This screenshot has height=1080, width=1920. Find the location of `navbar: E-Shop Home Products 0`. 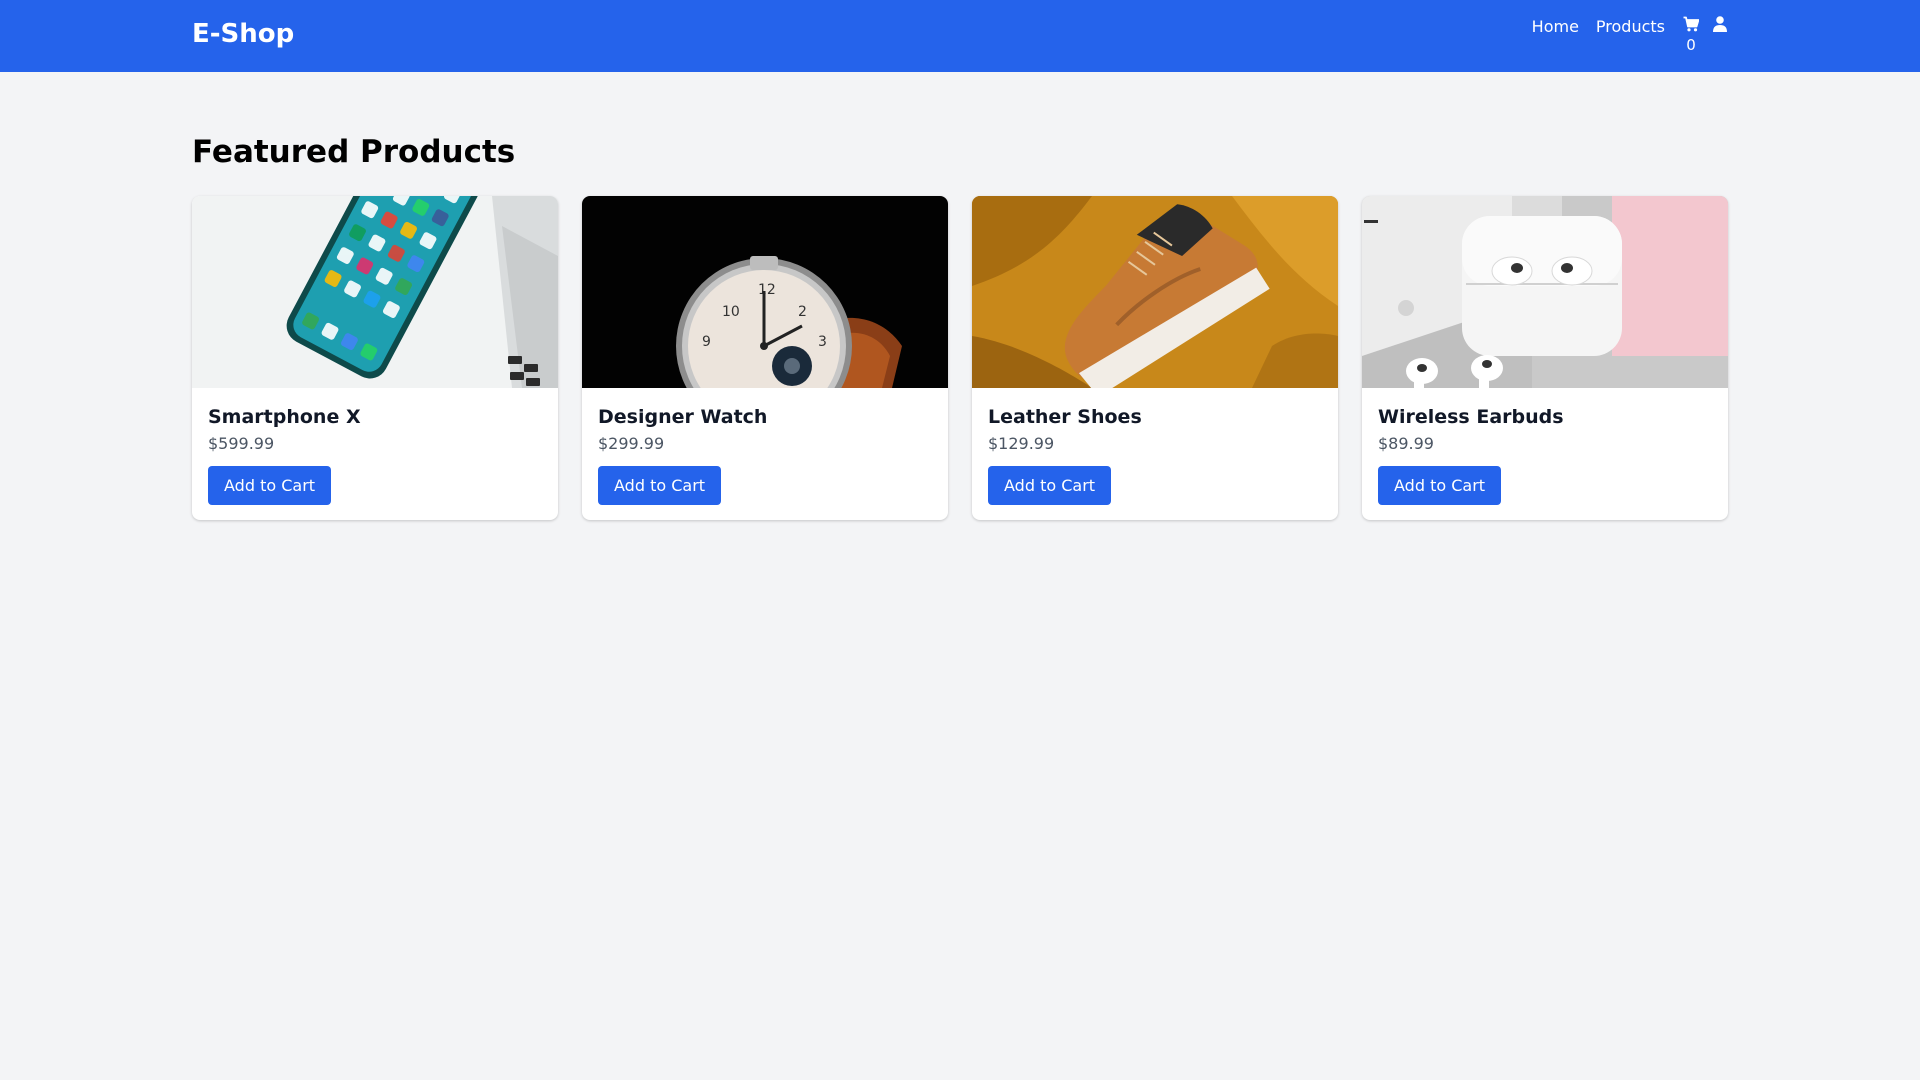

navbar: E-Shop Home Products 0 is located at coordinates (960, 36).